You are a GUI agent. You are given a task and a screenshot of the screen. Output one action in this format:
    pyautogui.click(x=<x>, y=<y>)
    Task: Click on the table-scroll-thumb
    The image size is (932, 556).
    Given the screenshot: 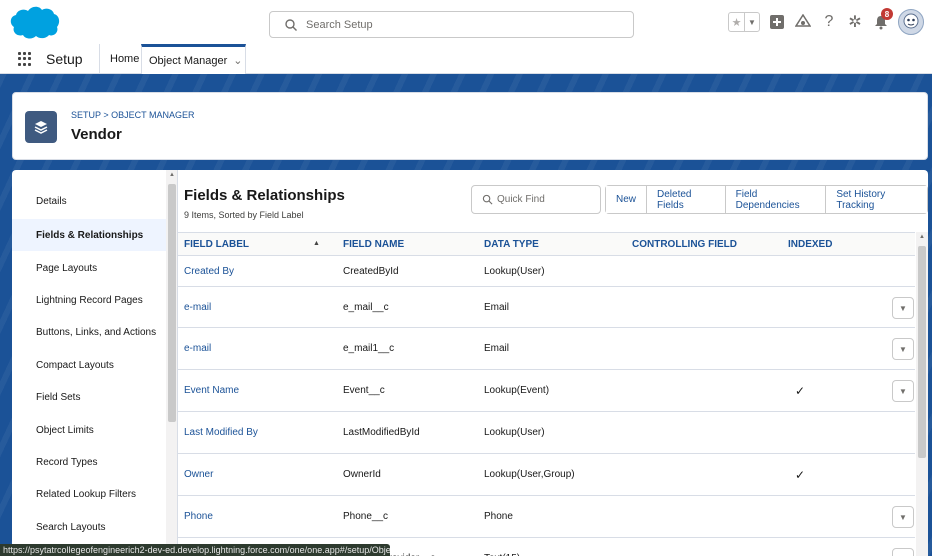 What is the action you would take?
    pyautogui.click(x=922, y=352)
    